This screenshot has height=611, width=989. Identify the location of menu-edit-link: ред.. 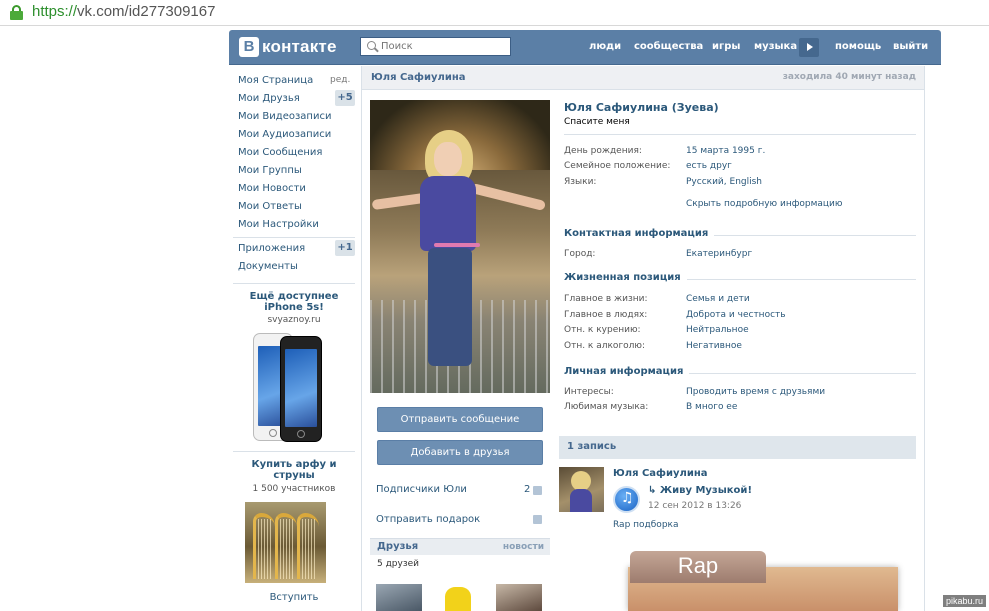
(340, 80).